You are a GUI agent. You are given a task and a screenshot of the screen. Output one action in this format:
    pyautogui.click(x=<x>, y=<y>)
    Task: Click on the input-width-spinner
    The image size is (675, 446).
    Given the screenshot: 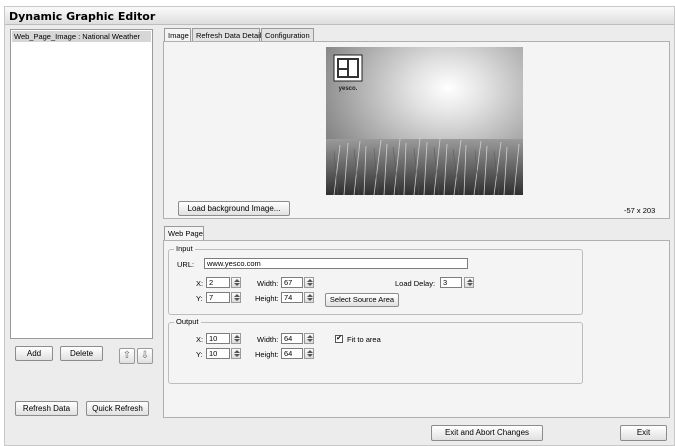 What is the action you would take?
    pyautogui.click(x=309, y=282)
    